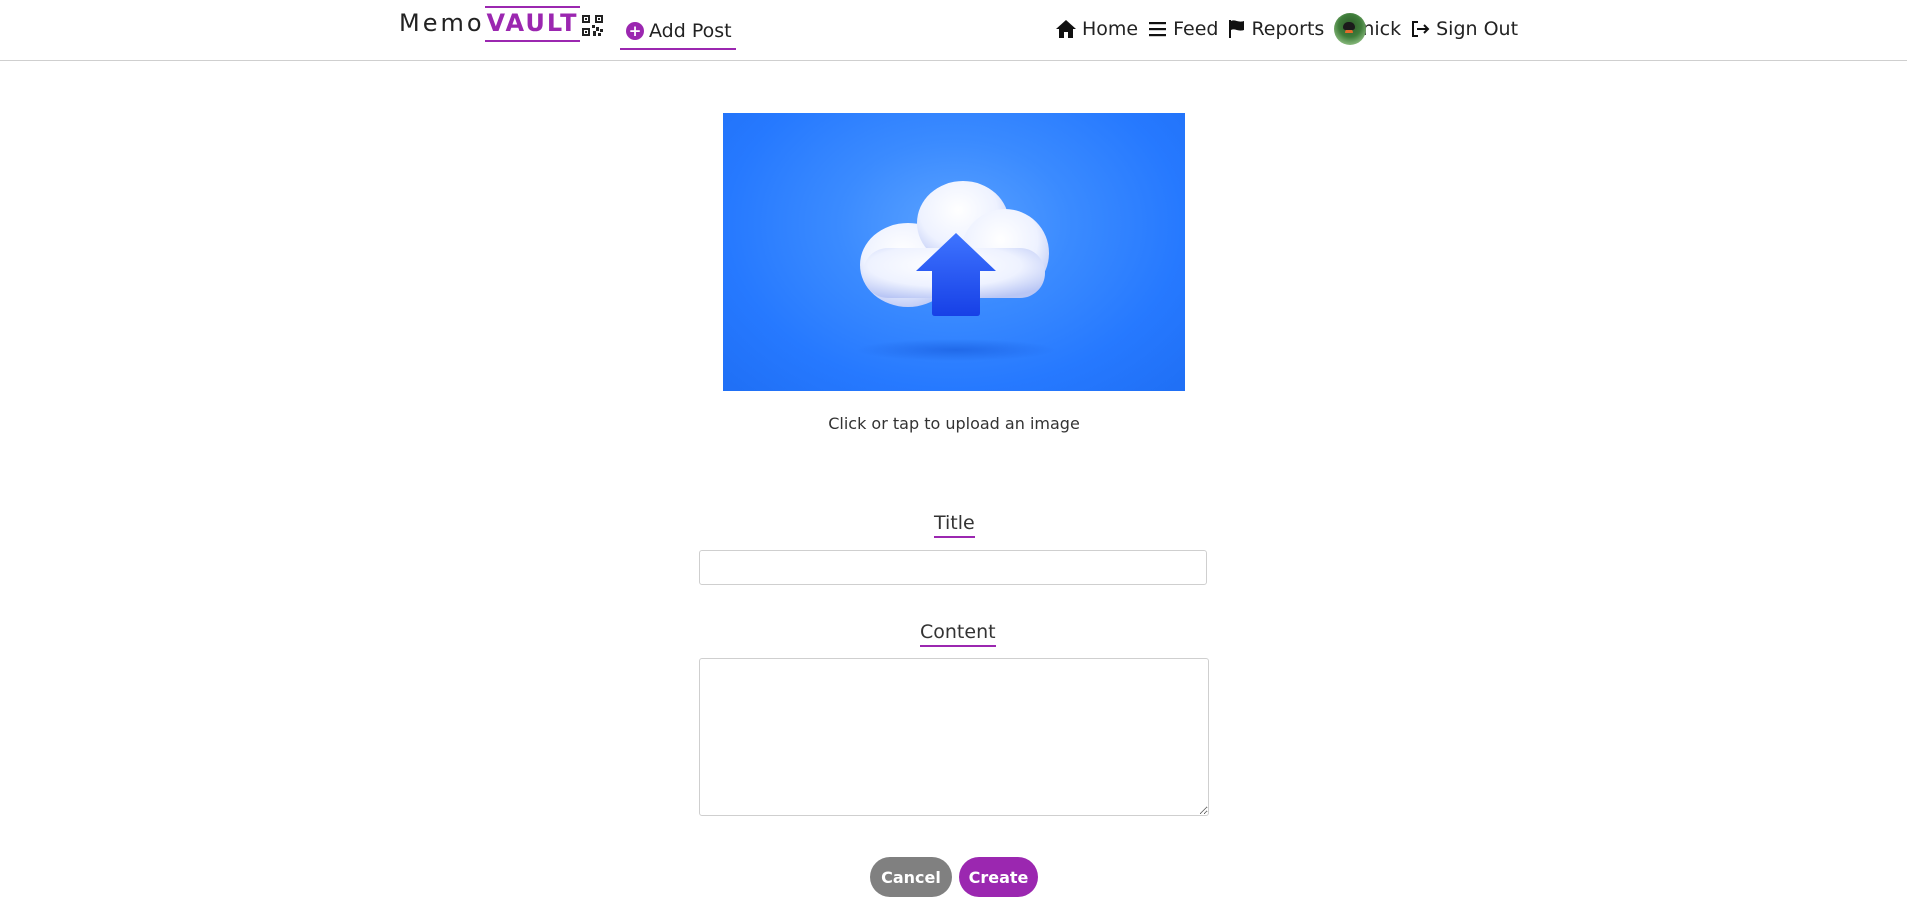 Image resolution: width=1907 pixels, height=902 pixels. I want to click on title-label: Title, so click(954, 525).